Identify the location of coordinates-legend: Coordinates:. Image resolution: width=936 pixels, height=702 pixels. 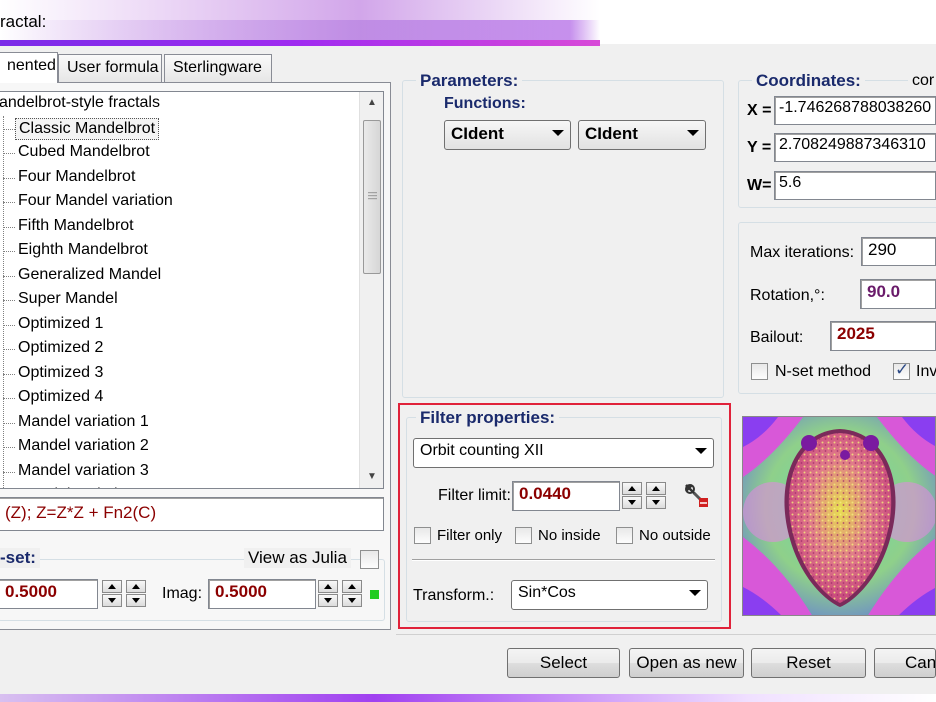
(808, 81).